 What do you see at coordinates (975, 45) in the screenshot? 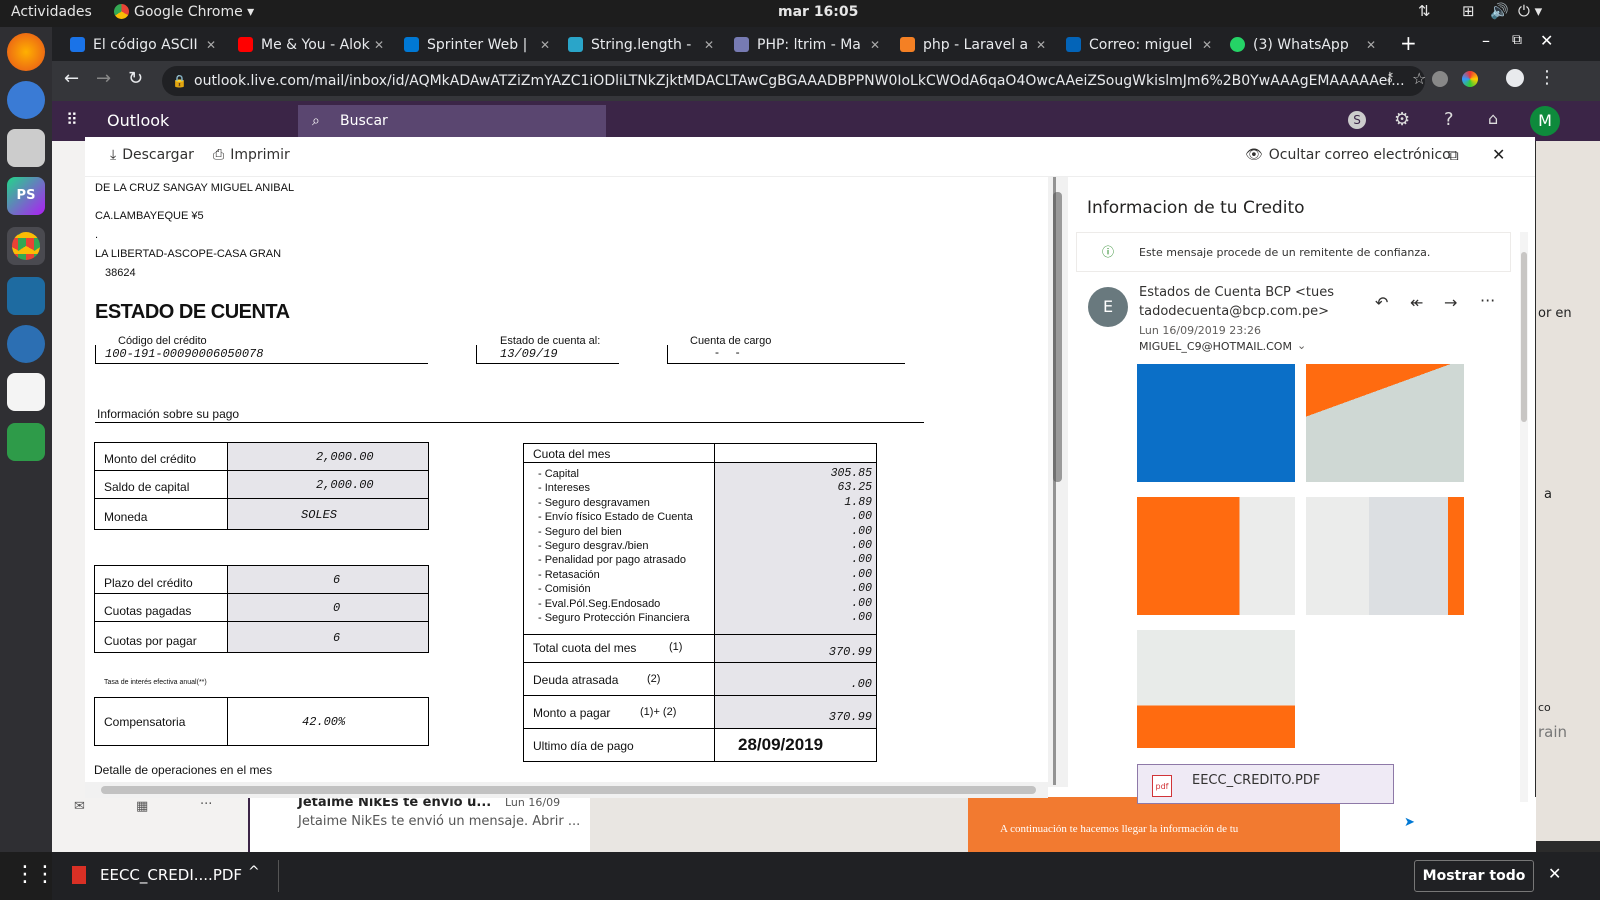
I see `tab-laravel: php - Laravel a ✕` at bounding box center [975, 45].